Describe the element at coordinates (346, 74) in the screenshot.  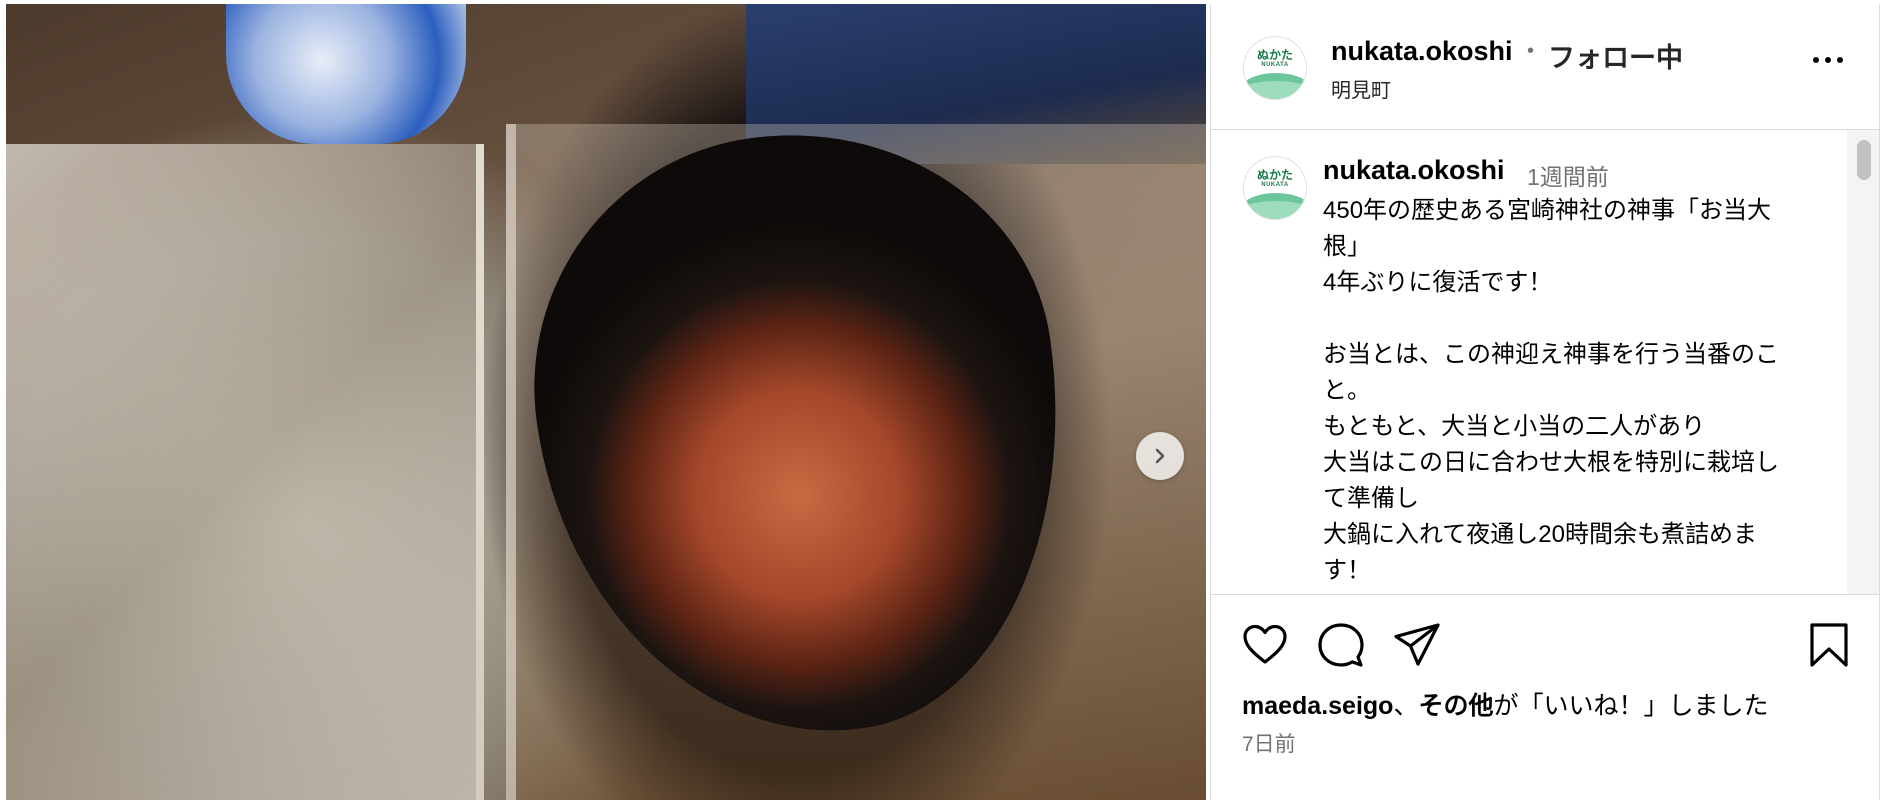
I see `photo-cup` at that location.